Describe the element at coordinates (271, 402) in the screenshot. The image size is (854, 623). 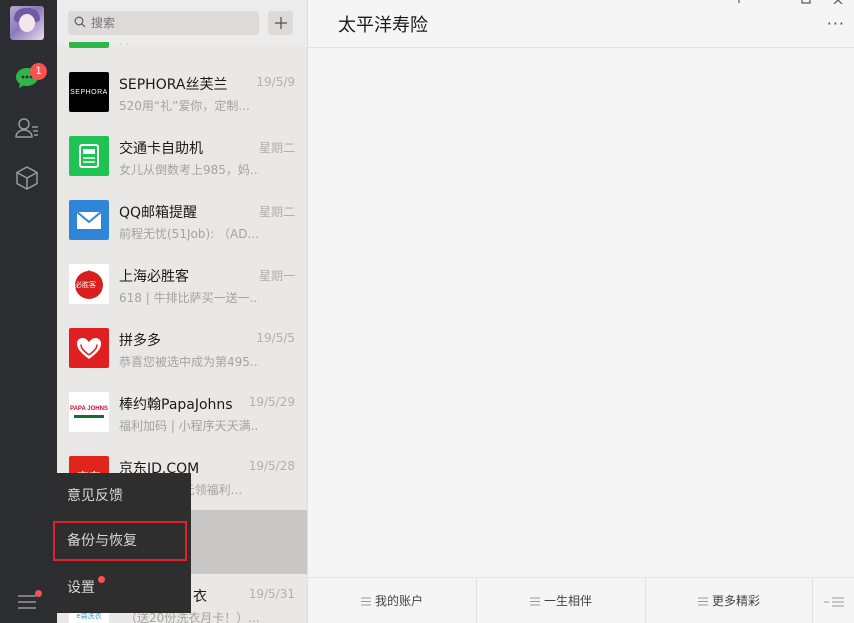
I see `chat-time: 19/5/29` at that location.